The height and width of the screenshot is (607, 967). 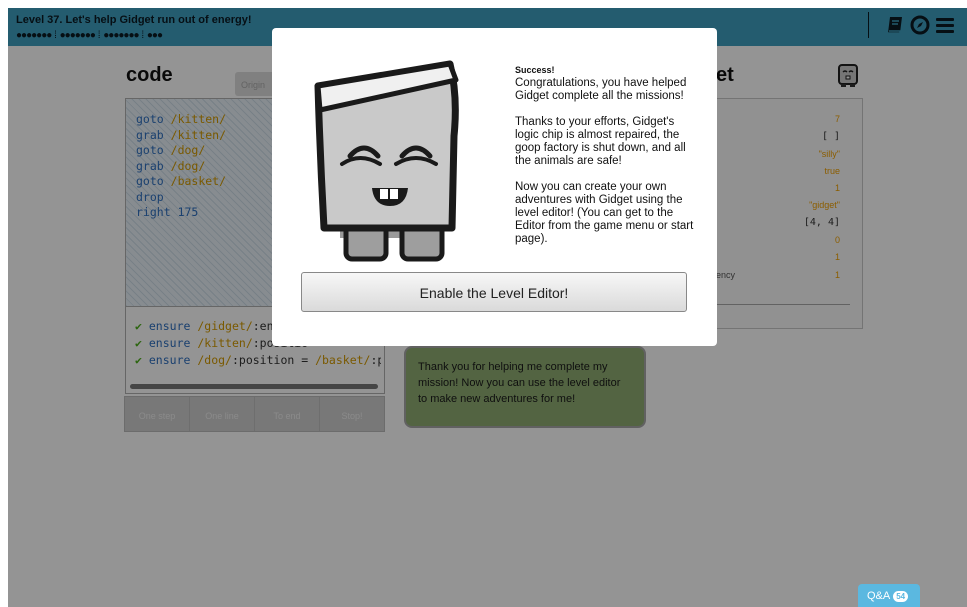 I want to click on enable-level-editor-button: Enable the Level Editor!, so click(x=494, y=292).